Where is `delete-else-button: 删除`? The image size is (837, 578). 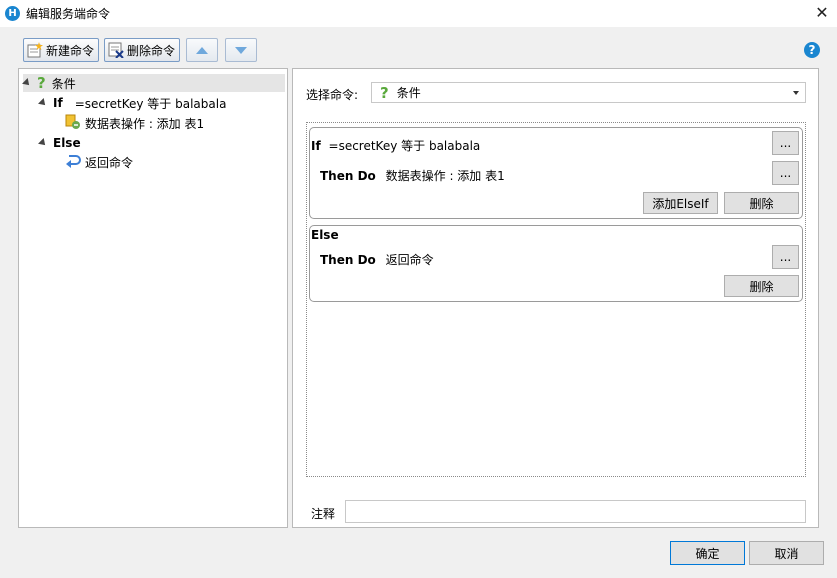 delete-else-button: 删除 is located at coordinates (761, 286).